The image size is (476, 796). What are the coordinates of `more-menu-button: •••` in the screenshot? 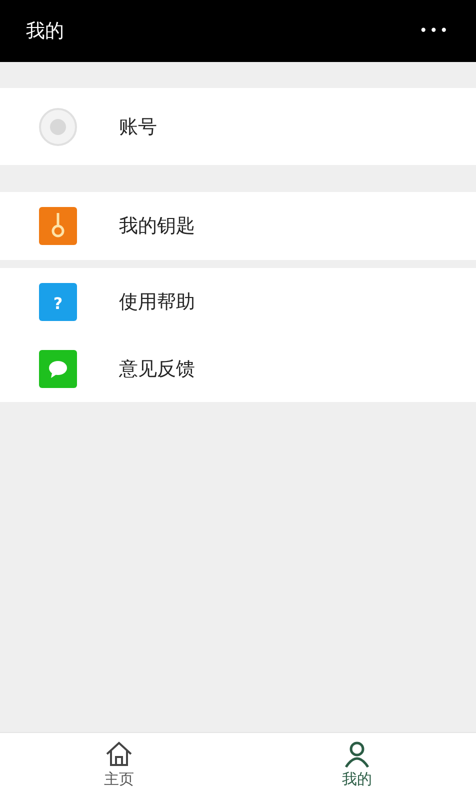 It's located at (434, 31).